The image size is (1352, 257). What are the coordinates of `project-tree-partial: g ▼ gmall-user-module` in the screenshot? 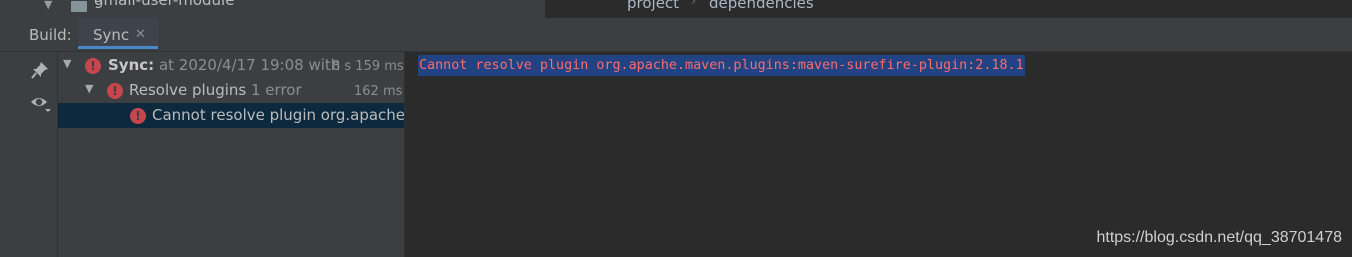 It's located at (272, 9).